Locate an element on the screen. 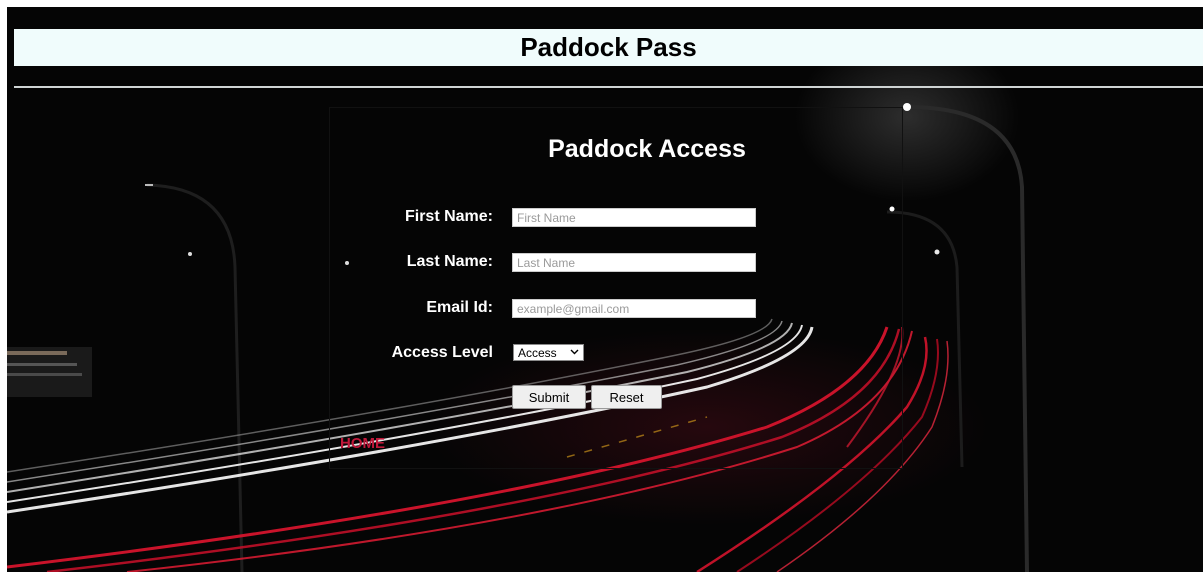 The height and width of the screenshot is (572, 1203). last-name-label: Last Name: is located at coordinates (449, 261).